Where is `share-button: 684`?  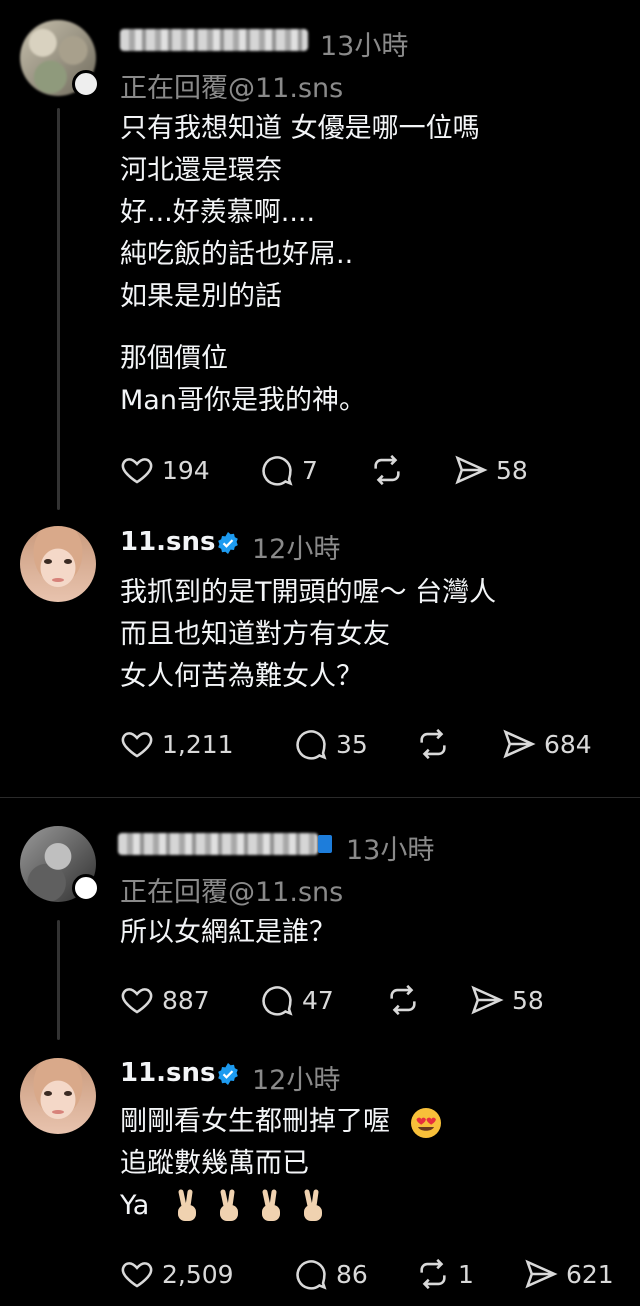 share-button: 684 is located at coordinates (547, 744).